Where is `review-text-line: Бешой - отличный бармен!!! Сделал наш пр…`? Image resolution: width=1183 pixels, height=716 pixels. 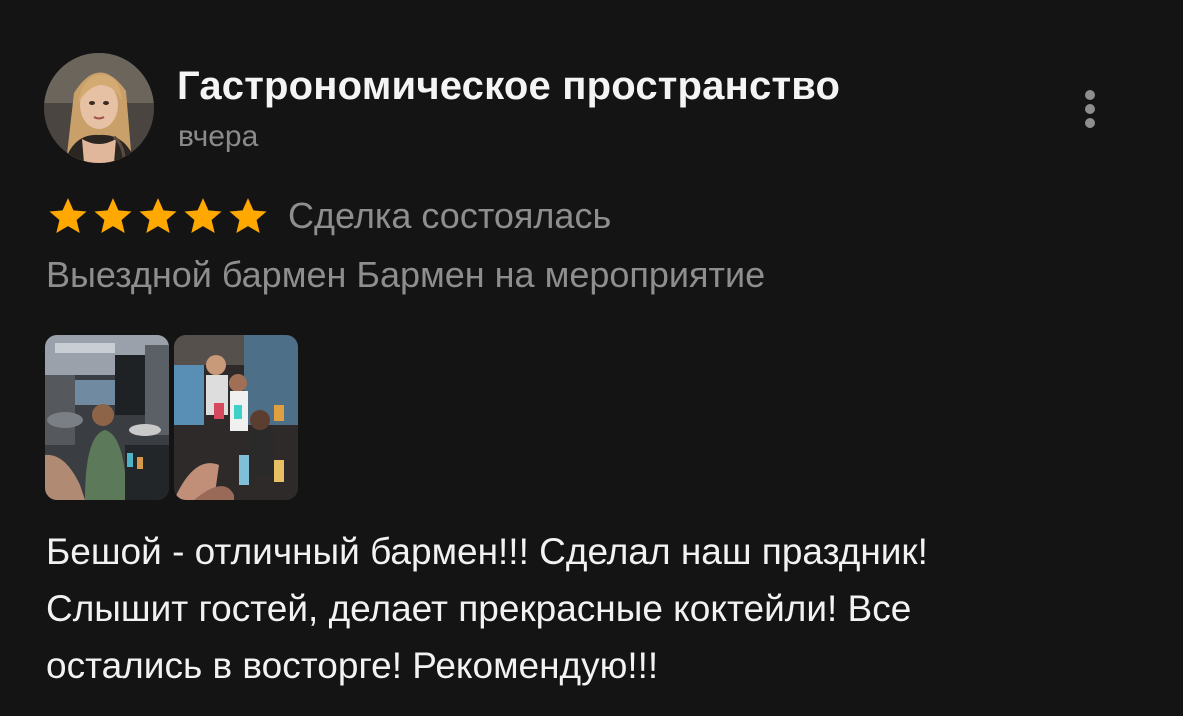
review-text-line: Бешой - отличный бармен!!! Сделал наш пр… is located at coordinates (487, 551).